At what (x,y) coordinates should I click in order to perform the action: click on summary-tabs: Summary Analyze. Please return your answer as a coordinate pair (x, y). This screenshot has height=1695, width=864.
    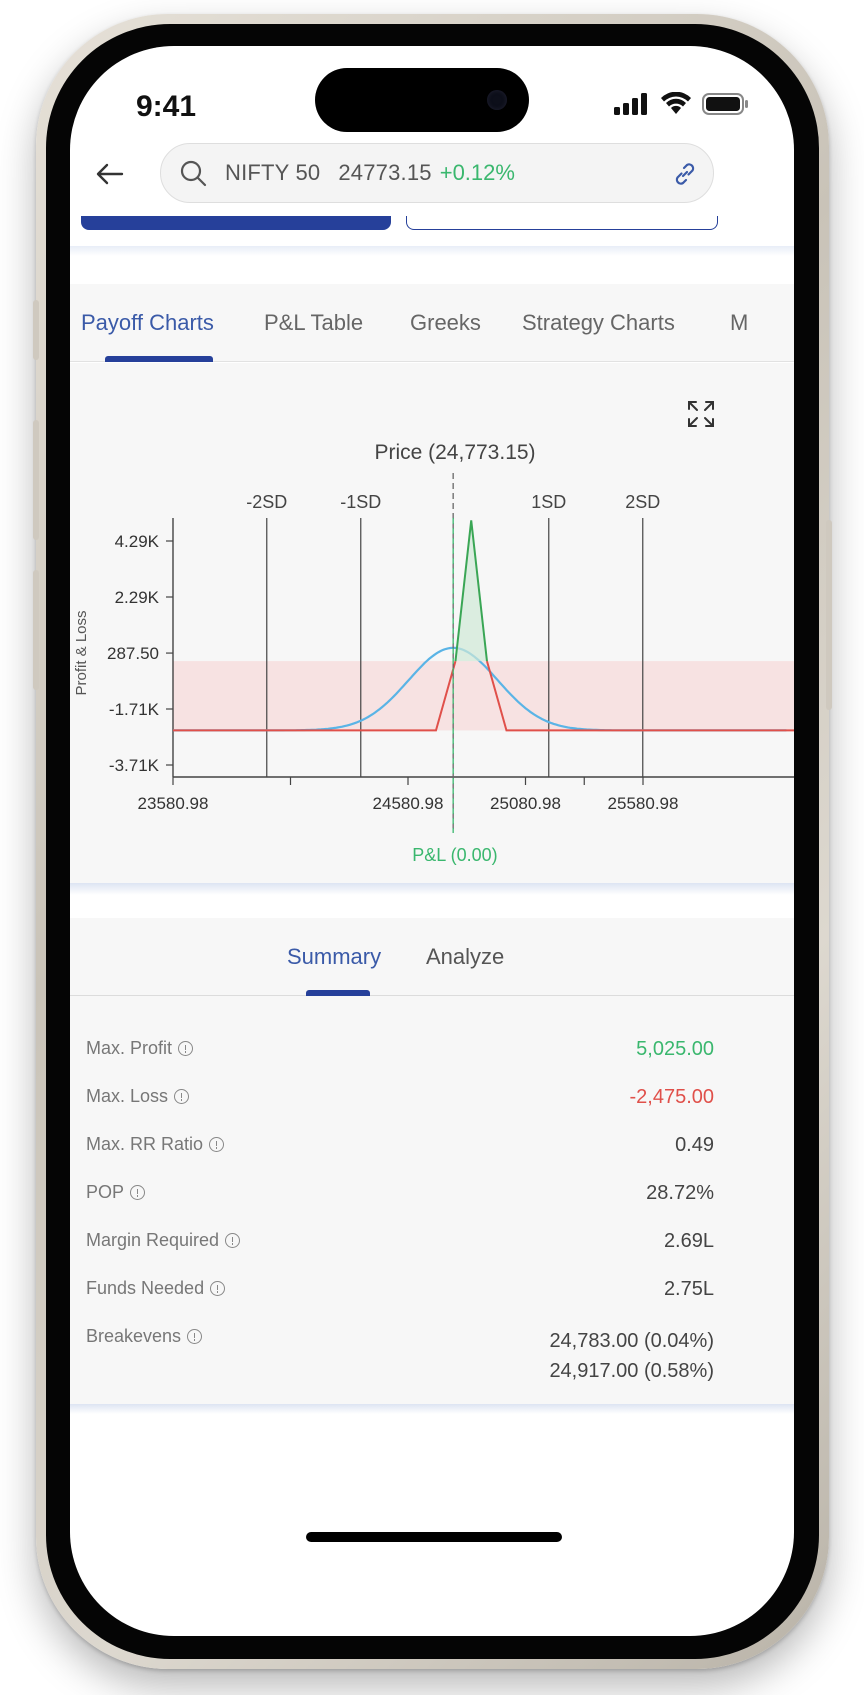
    Looking at the image, I should click on (432, 957).